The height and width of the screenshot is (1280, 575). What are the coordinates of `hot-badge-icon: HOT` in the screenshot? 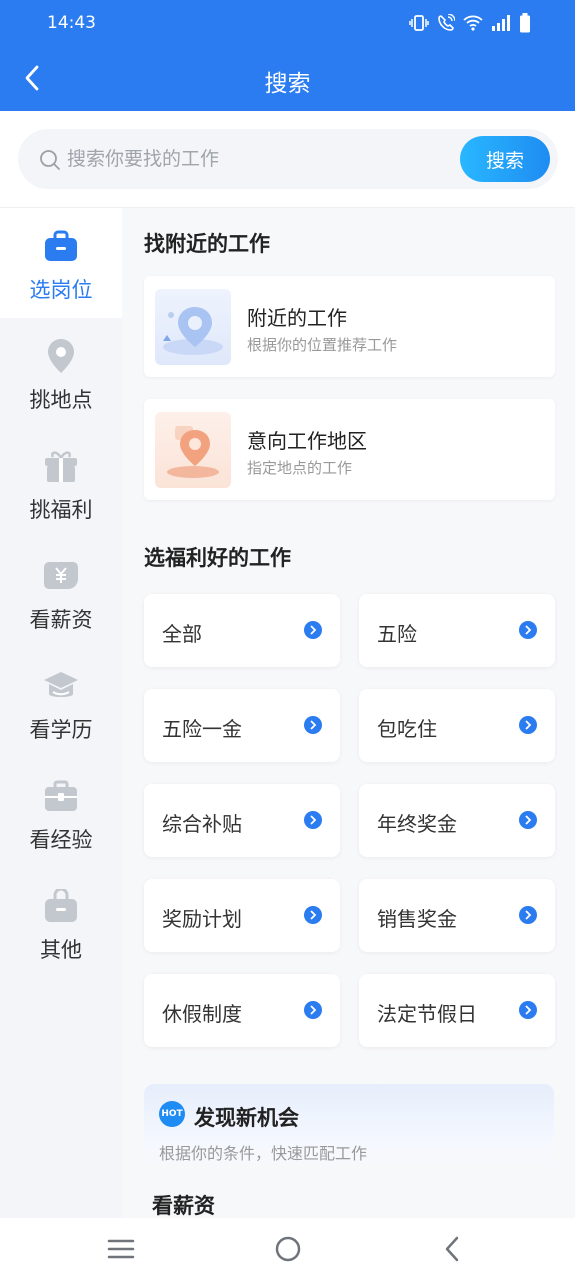 It's located at (172, 1114).